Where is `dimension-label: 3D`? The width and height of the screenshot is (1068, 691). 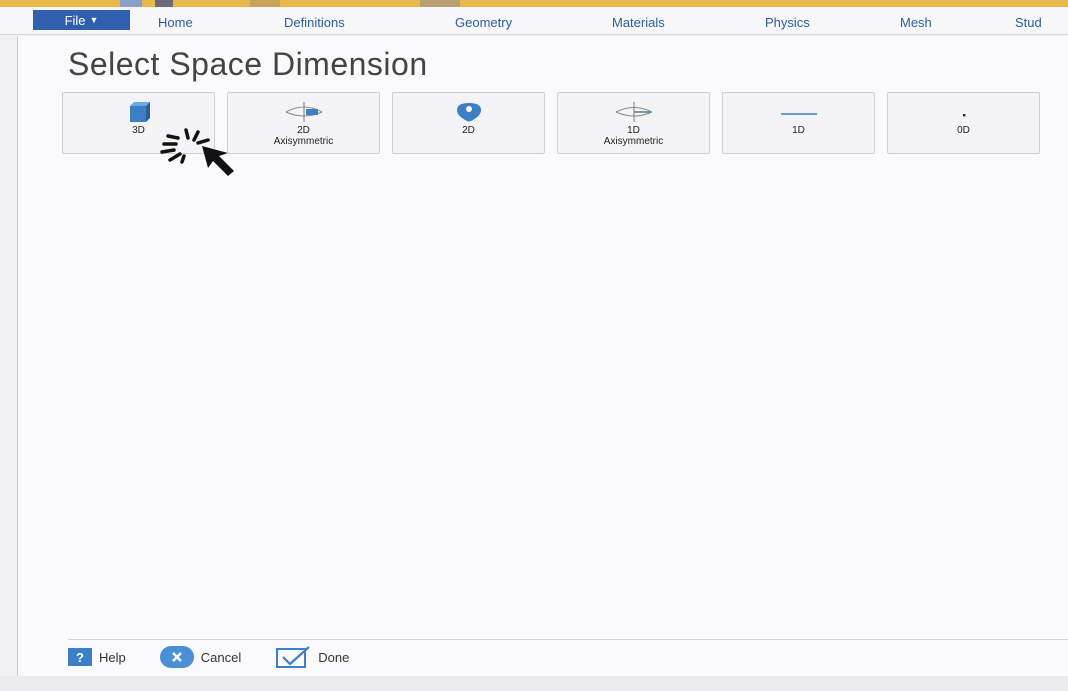
dimension-label: 3D is located at coordinates (138, 130).